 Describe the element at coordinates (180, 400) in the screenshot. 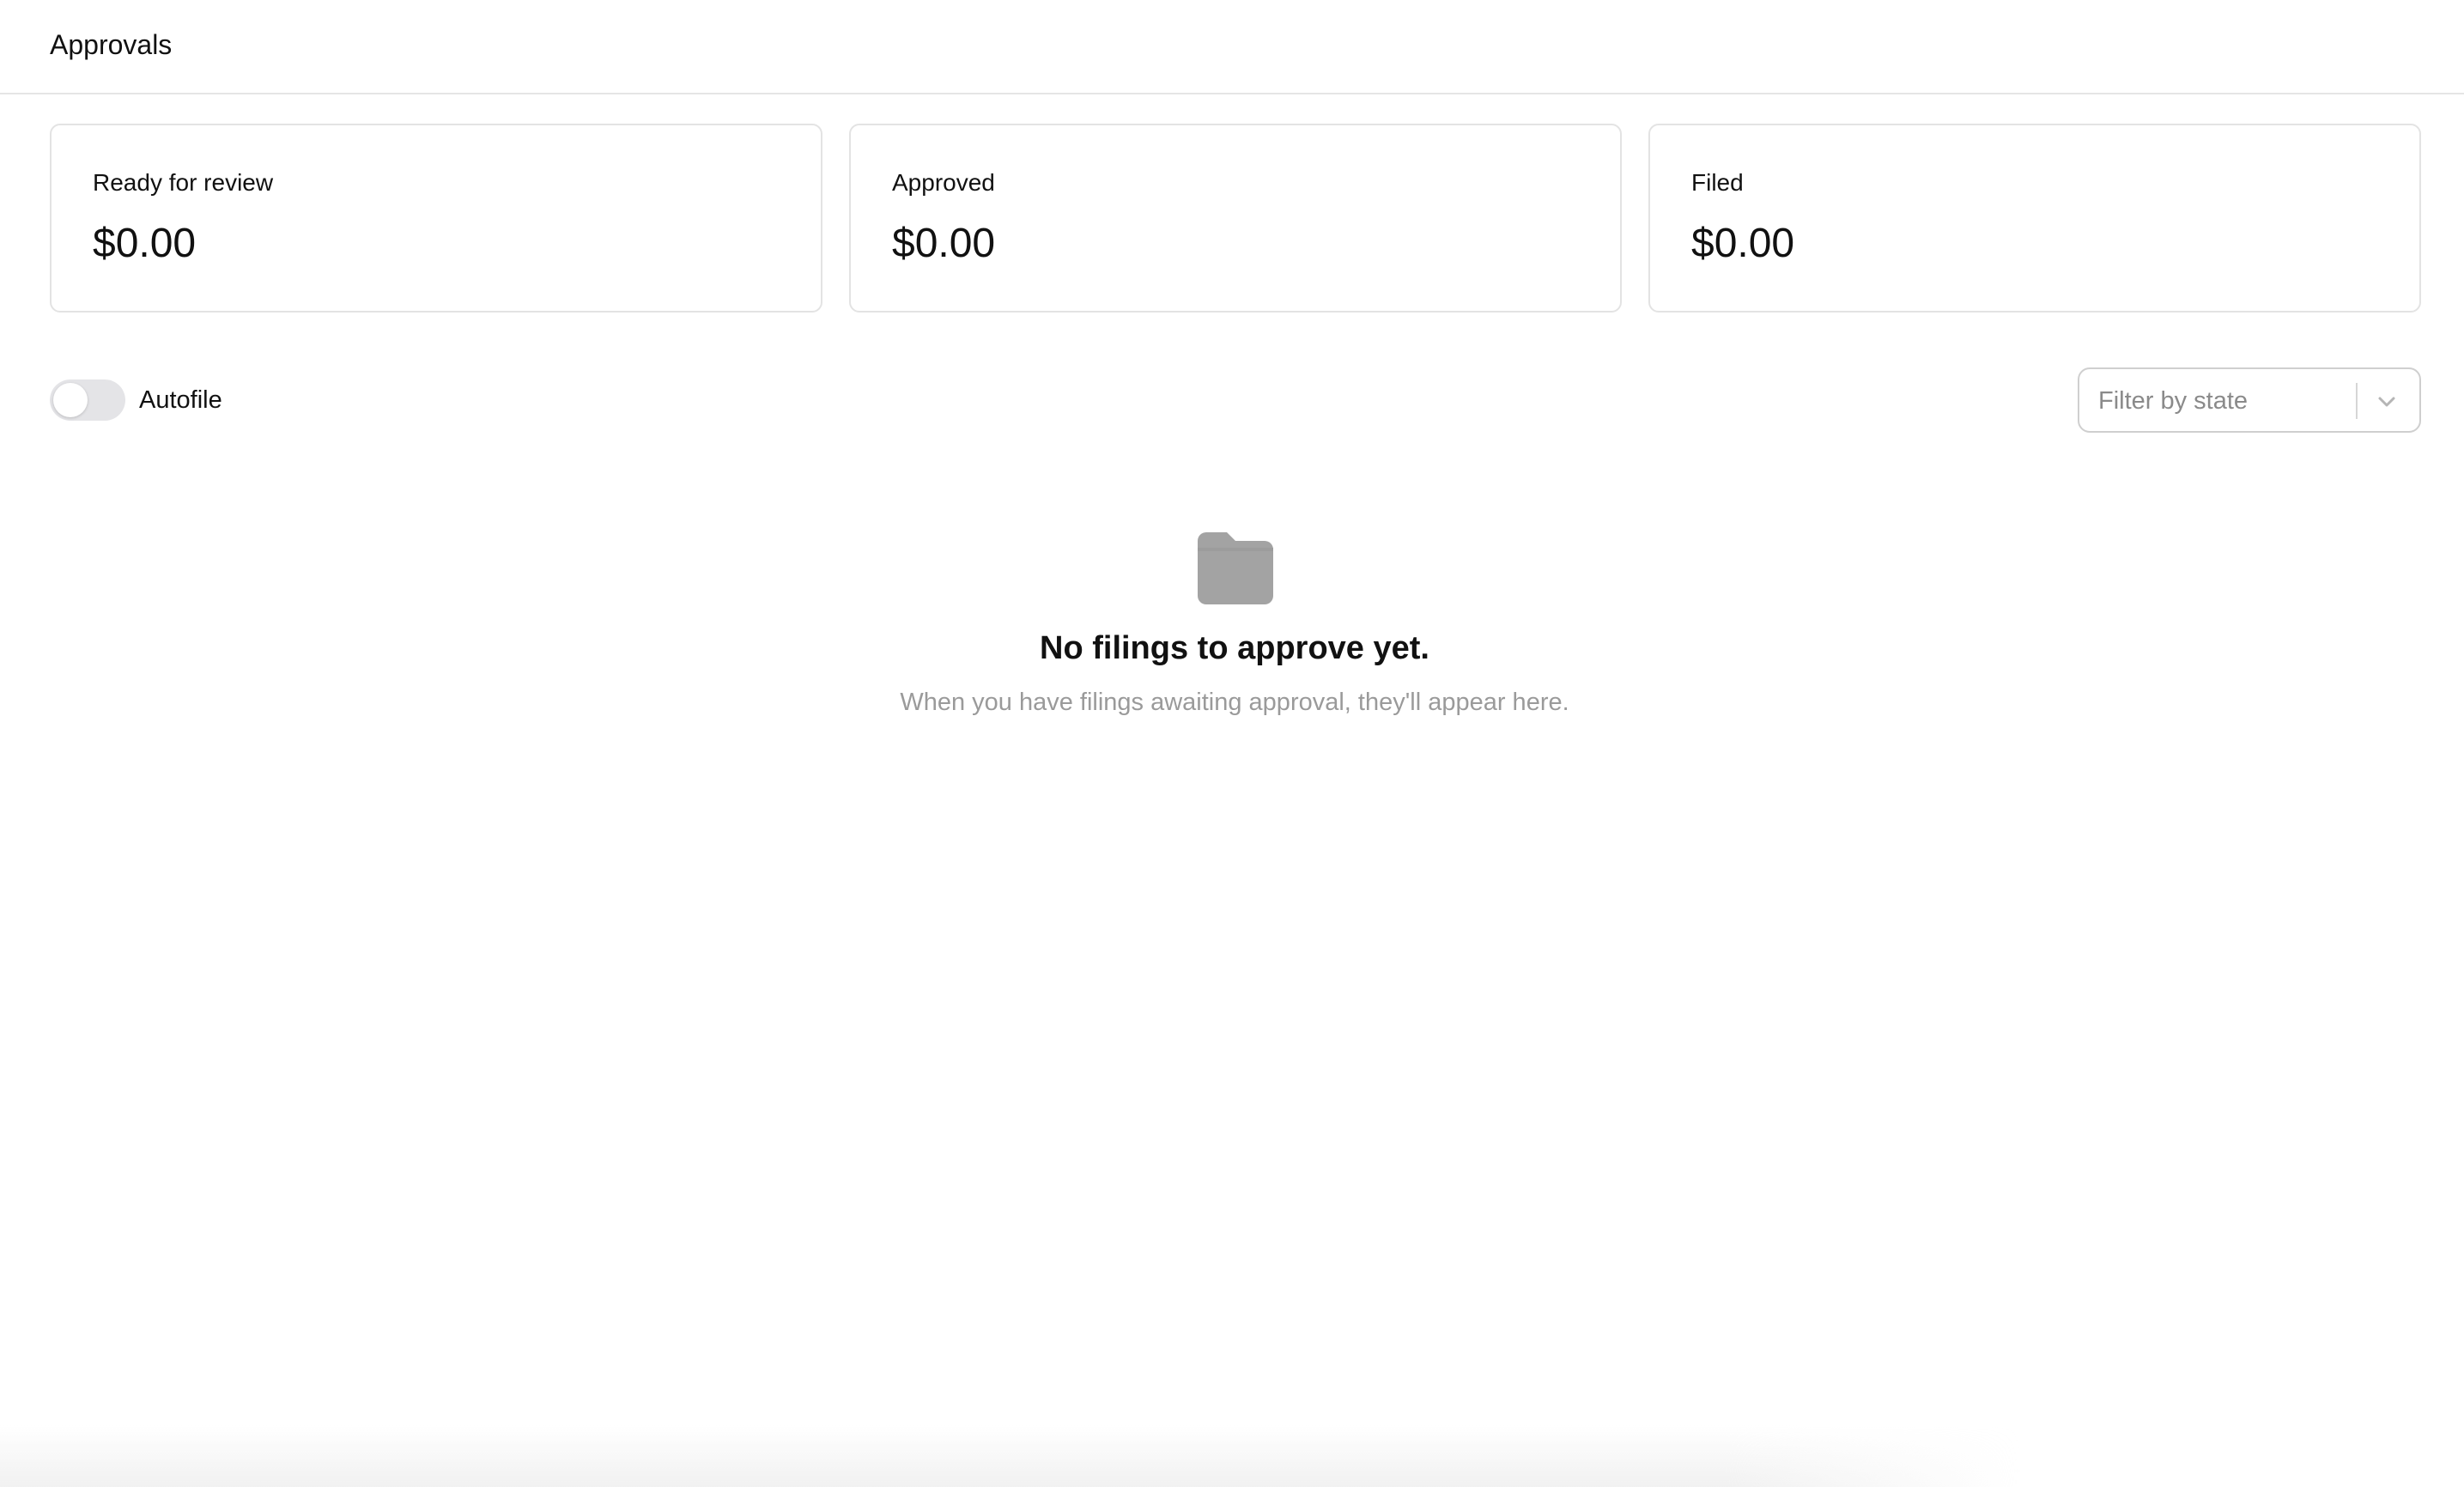

I see `autofile-label: Autofile` at that location.